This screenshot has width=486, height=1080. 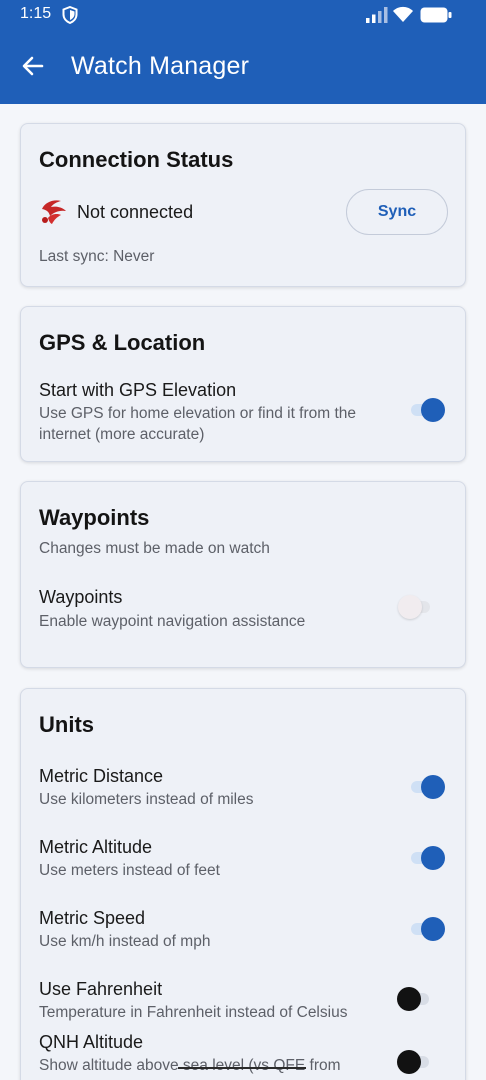 What do you see at coordinates (397, 212) in the screenshot?
I see `sync-button: Sync` at bounding box center [397, 212].